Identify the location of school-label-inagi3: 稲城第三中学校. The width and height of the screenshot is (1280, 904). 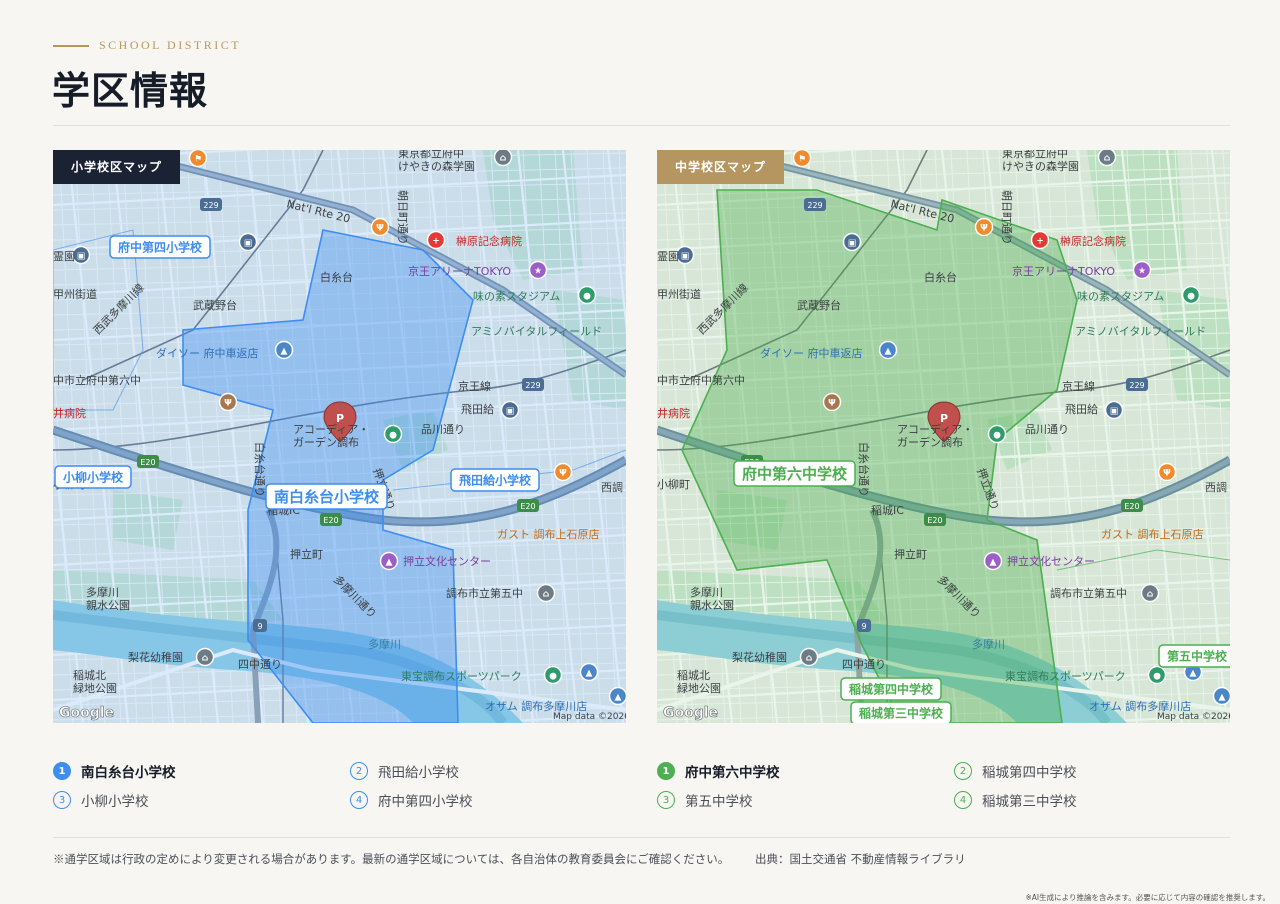
(901, 712).